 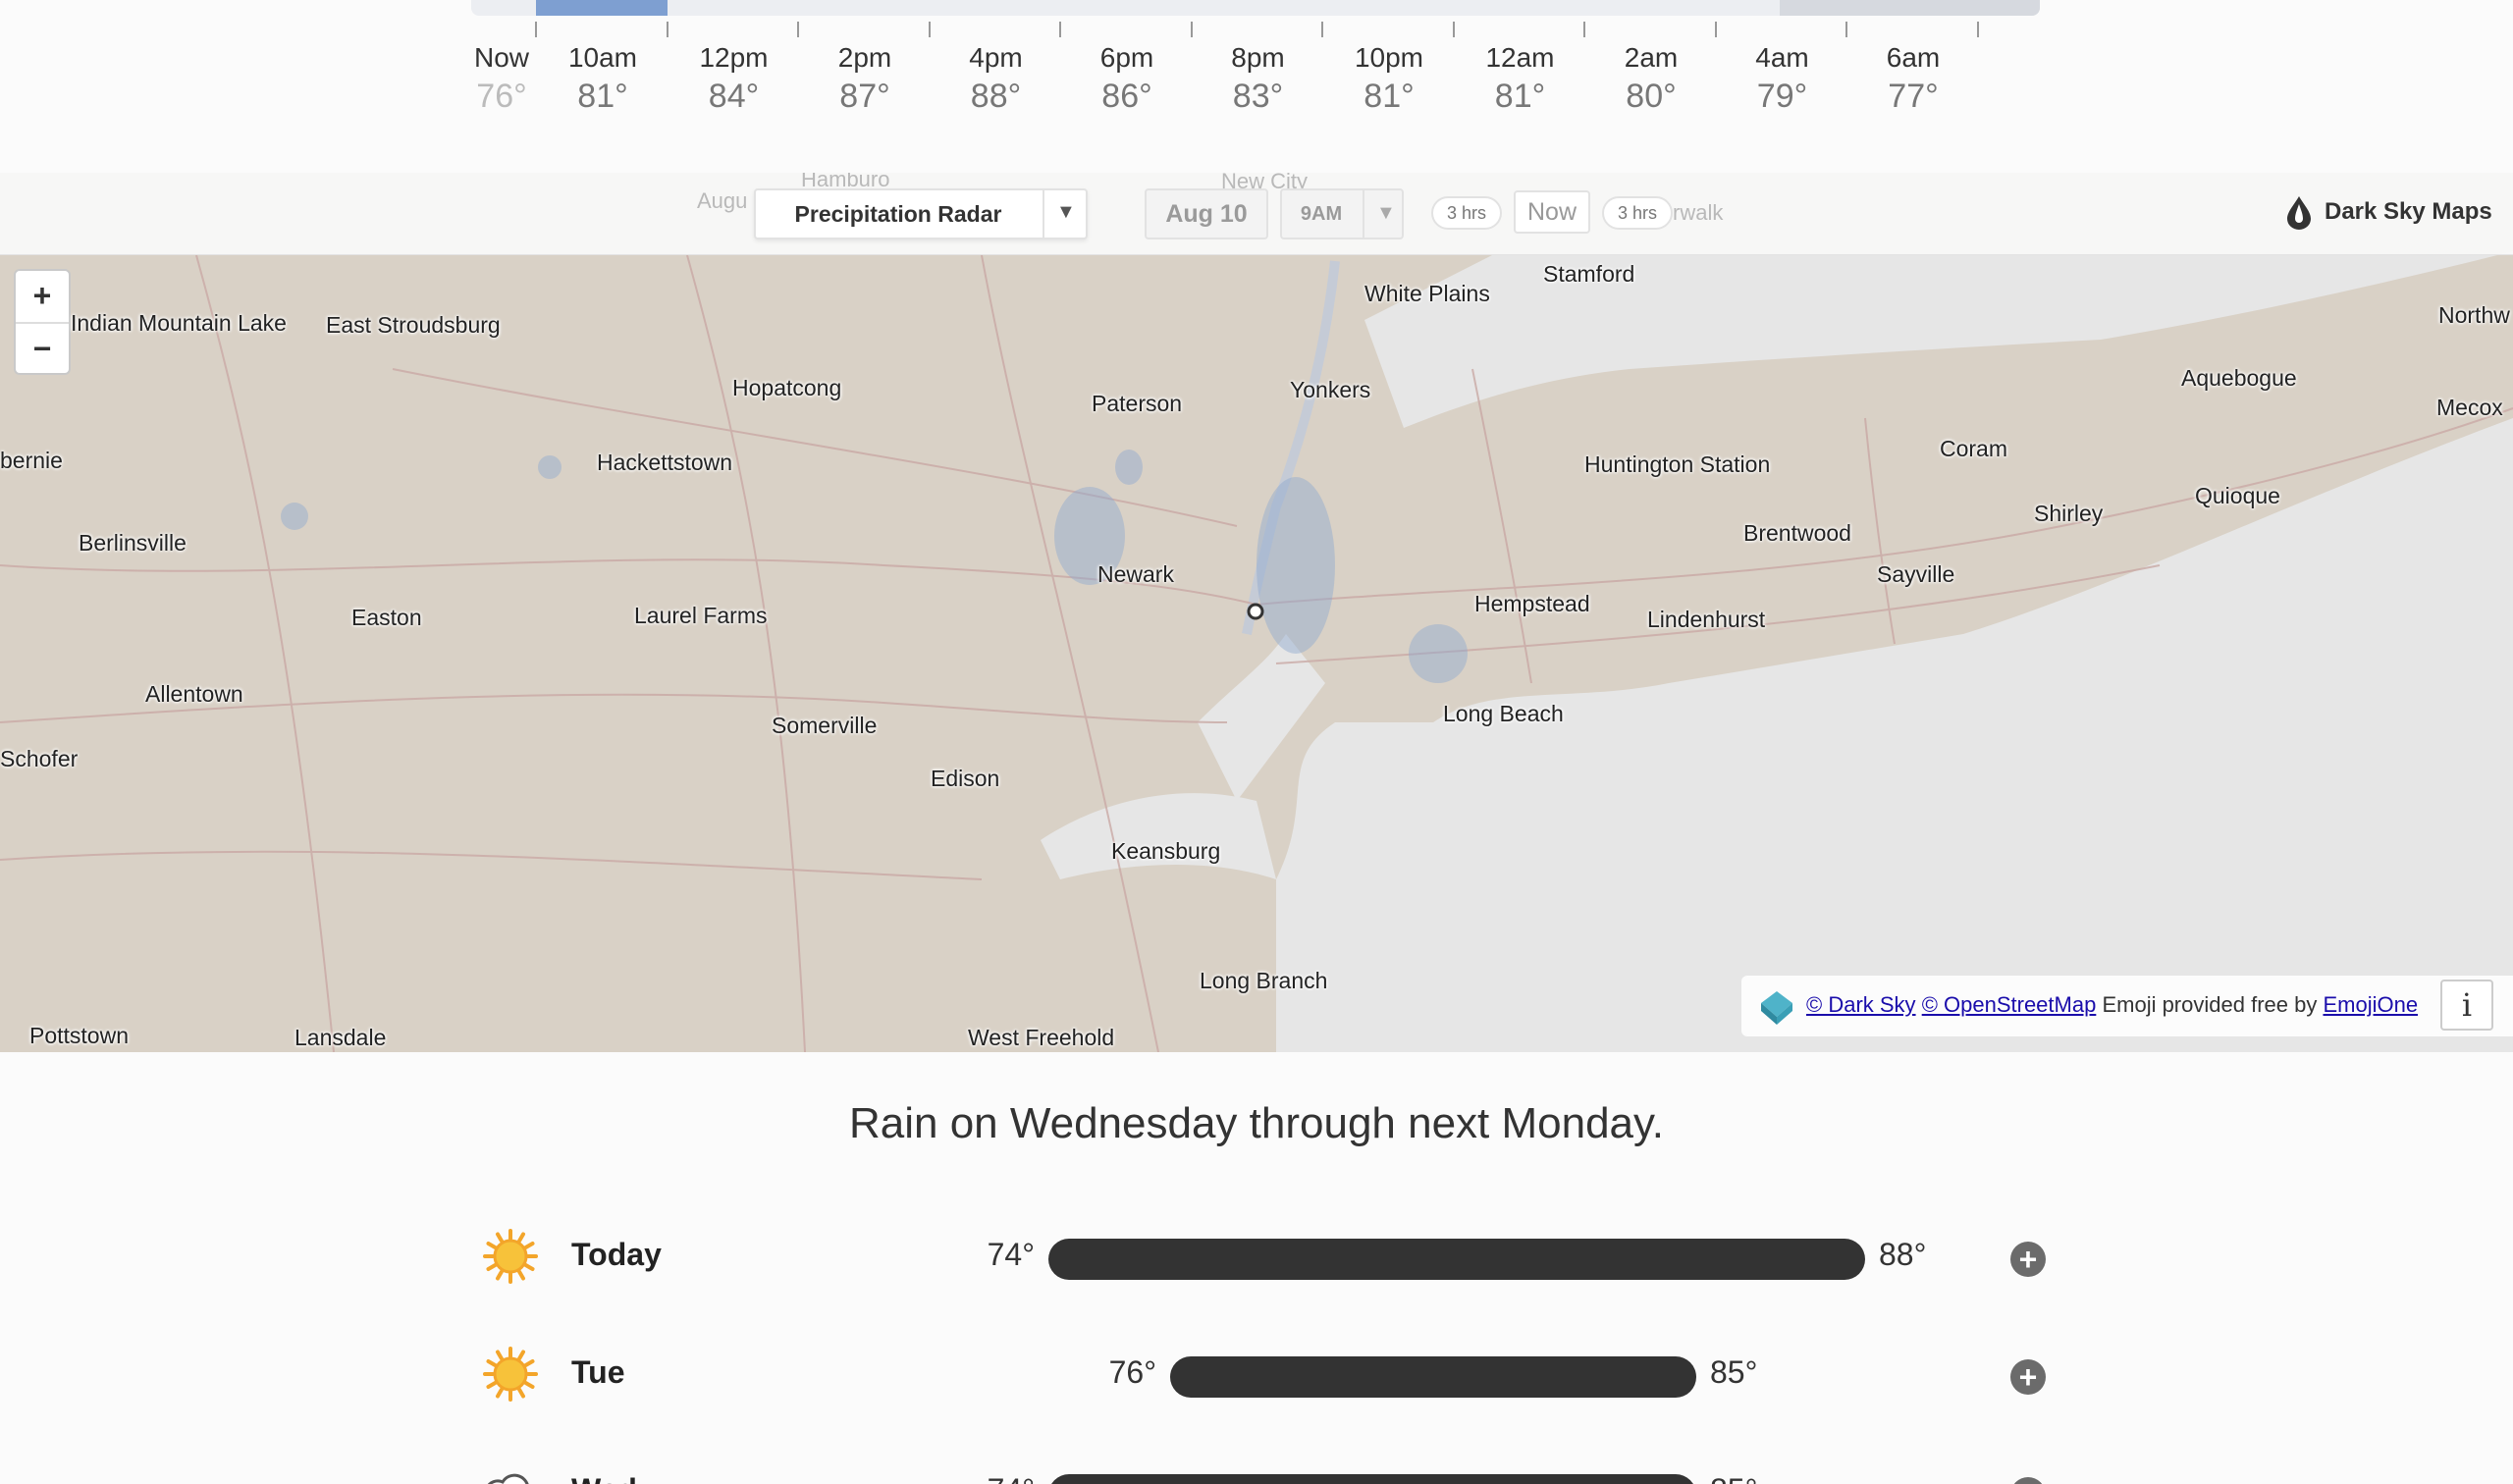 What do you see at coordinates (1256, 1123) in the screenshot?
I see `weekly-summary: Rain on Wednesday through next Monday.` at bounding box center [1256, 1123].